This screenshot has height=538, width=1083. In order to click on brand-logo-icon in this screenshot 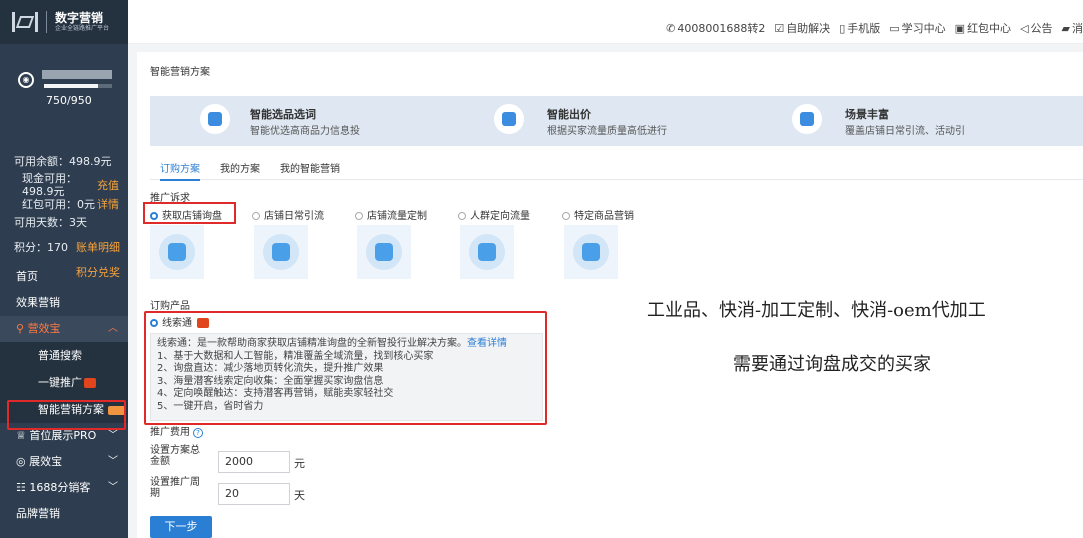, I will do `click(25, 22)`.